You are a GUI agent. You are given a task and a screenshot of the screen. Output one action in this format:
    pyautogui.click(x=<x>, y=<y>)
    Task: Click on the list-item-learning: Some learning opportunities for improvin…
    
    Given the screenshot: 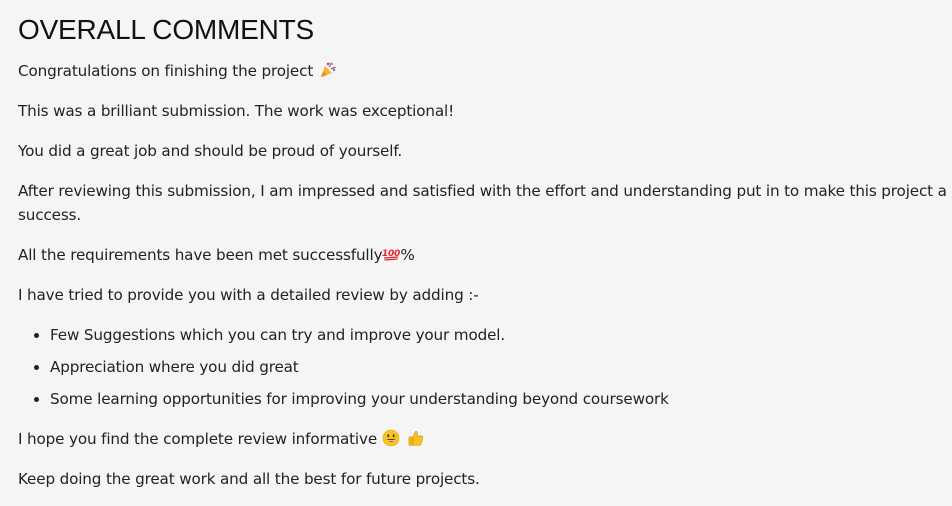 What is the action you would take?
    pyautogui.click(x=501, y=399)
    